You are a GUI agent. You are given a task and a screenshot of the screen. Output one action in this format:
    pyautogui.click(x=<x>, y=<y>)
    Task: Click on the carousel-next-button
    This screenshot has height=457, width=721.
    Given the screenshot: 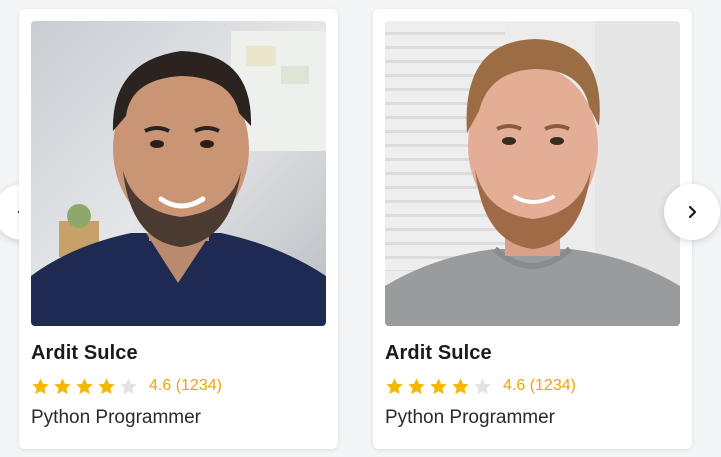 What is the action you would take?
    pyautogui.click(x=692, y=212)
    